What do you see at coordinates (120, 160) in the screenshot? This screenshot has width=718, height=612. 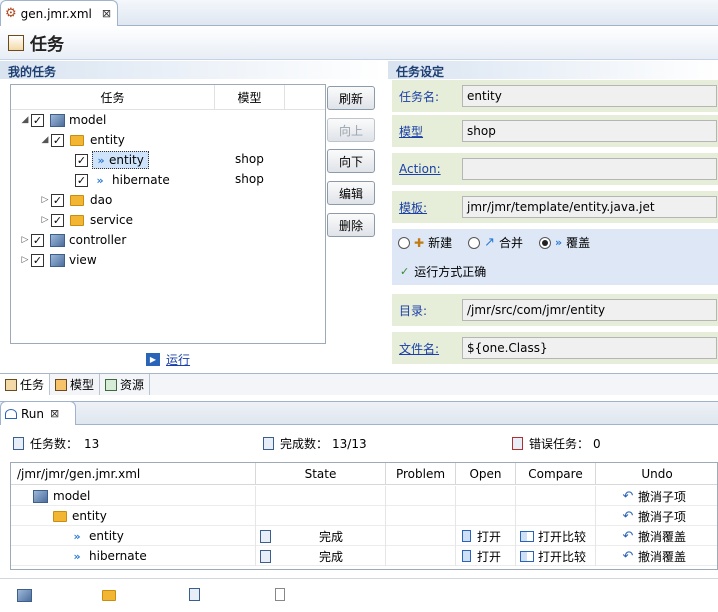 I see `selected-item: » entity` at bounding box center [120, 160].